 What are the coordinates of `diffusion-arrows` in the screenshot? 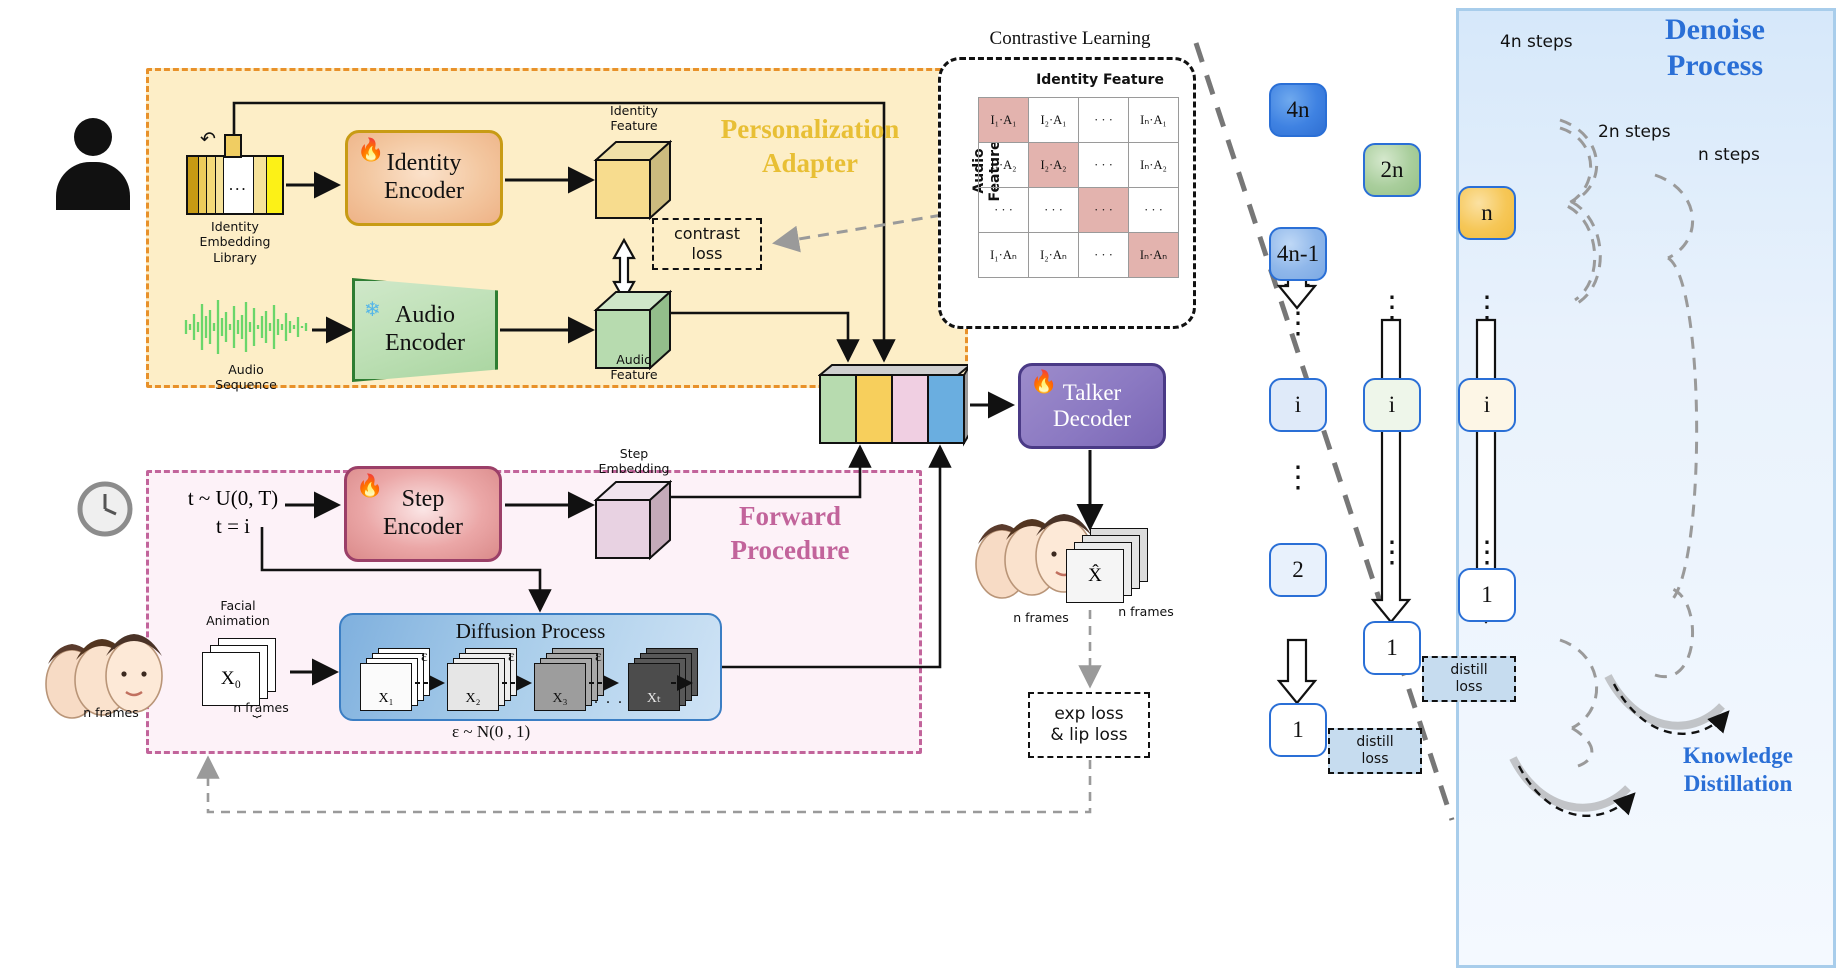 It's located at (554, 683).